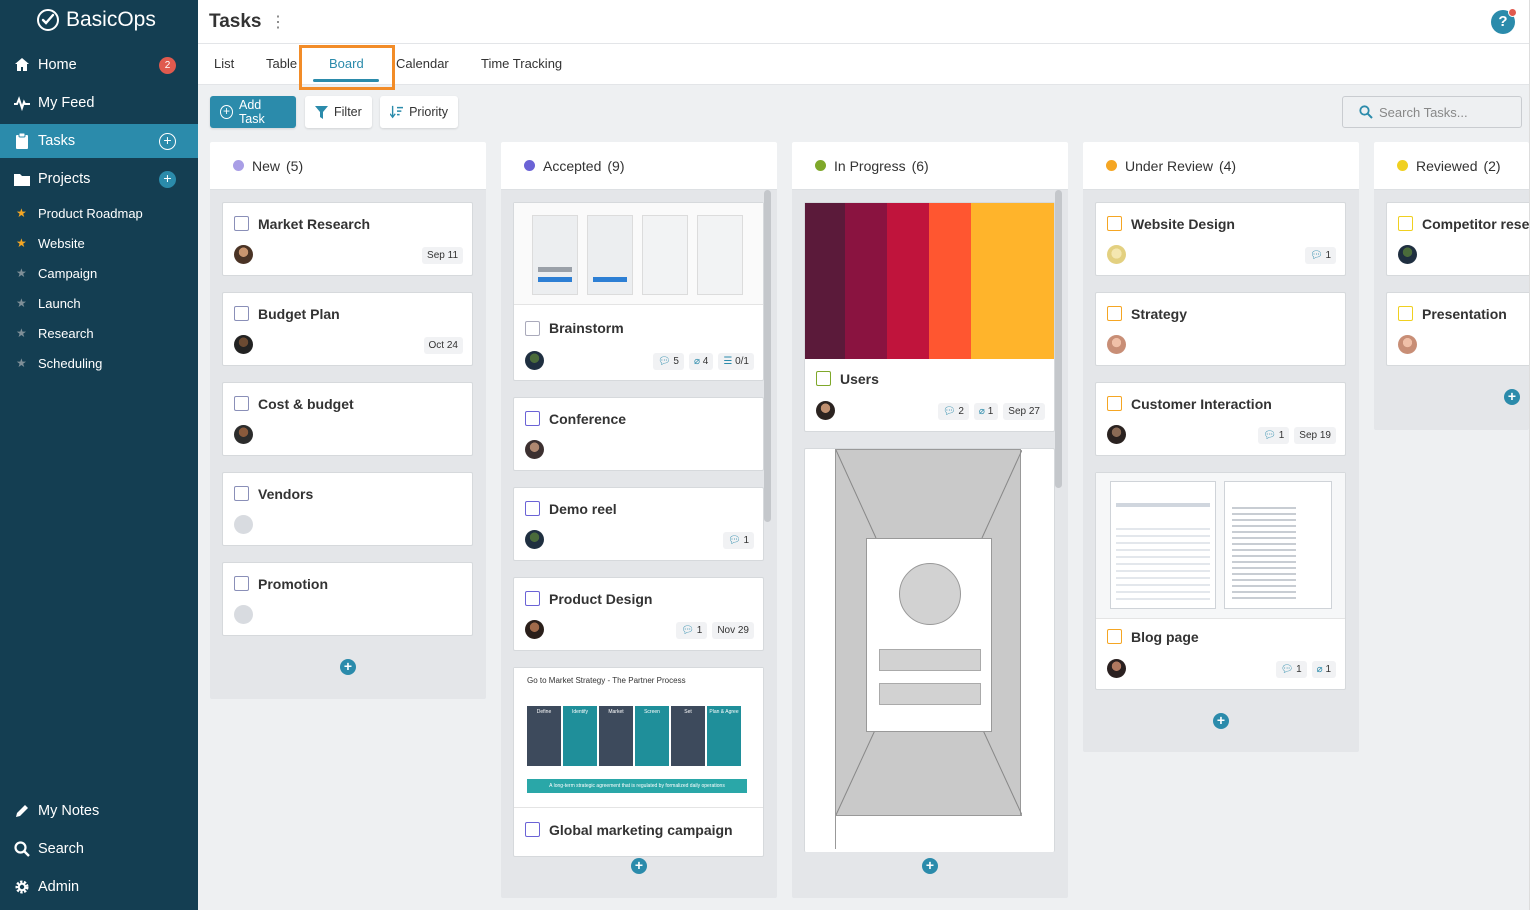 The width and height of the screenshot is (1539, 910). Describe the element at coordinates (419, 112) in the screenshot. I see `priority-button: Priority` at that location.